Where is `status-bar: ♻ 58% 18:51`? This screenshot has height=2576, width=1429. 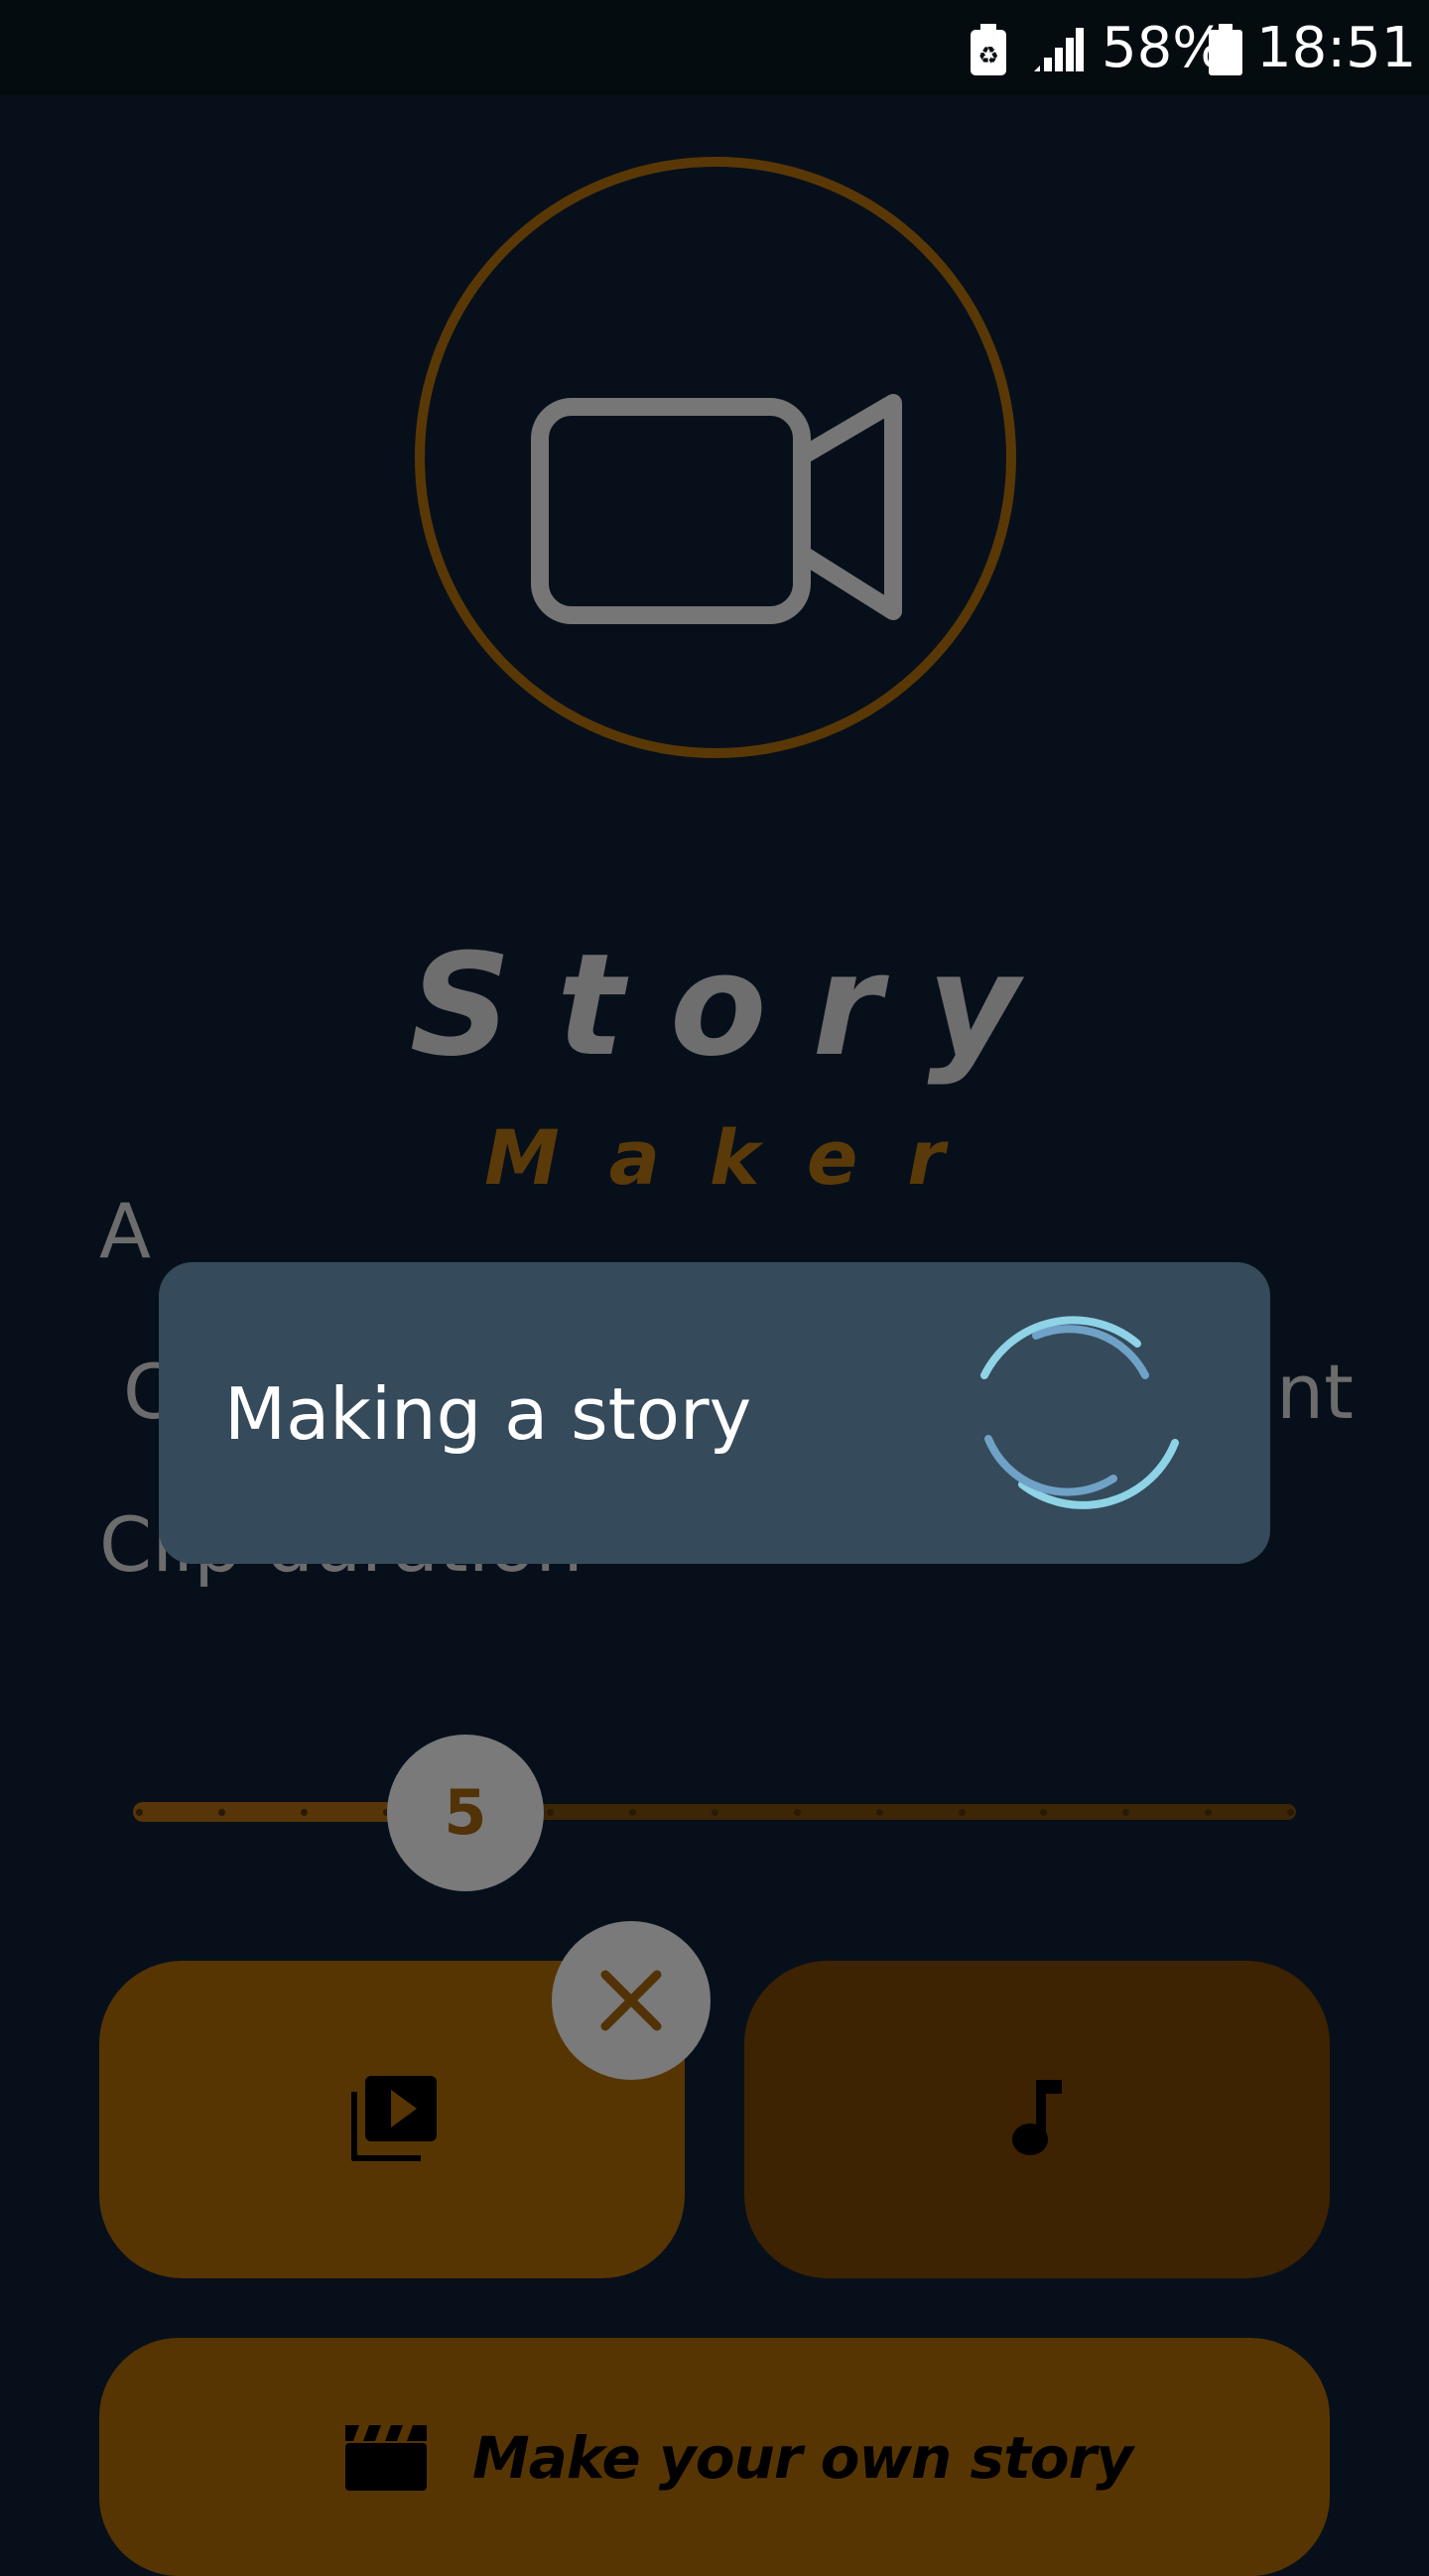 status-bar: ♻ 58% 18:51 is located at coordinates (714, 48).